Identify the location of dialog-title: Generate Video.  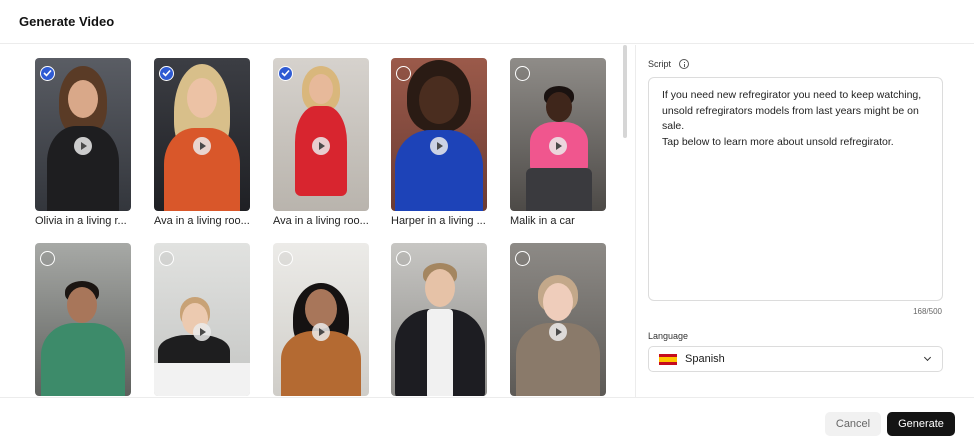
(67, 21).